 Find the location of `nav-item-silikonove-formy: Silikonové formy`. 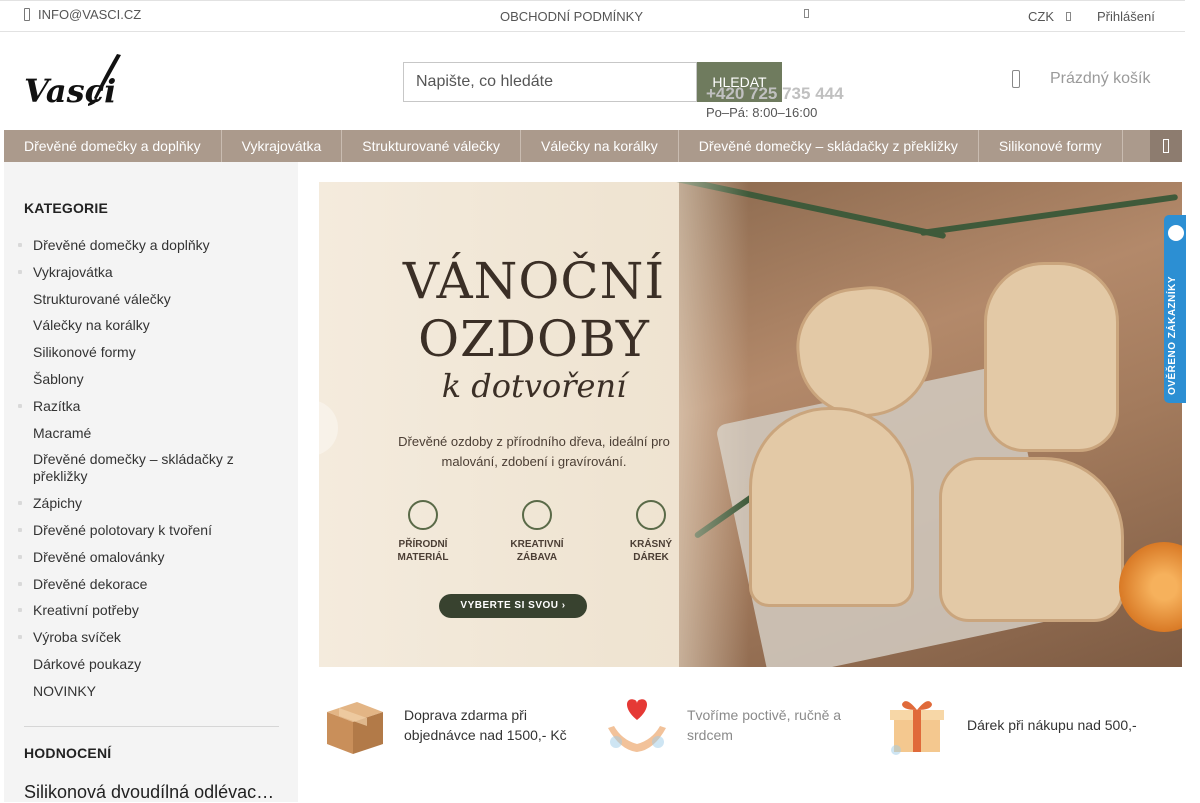

nav-item-silikonove-formy: Silikonové formy is located at coordinates (1051, 146).